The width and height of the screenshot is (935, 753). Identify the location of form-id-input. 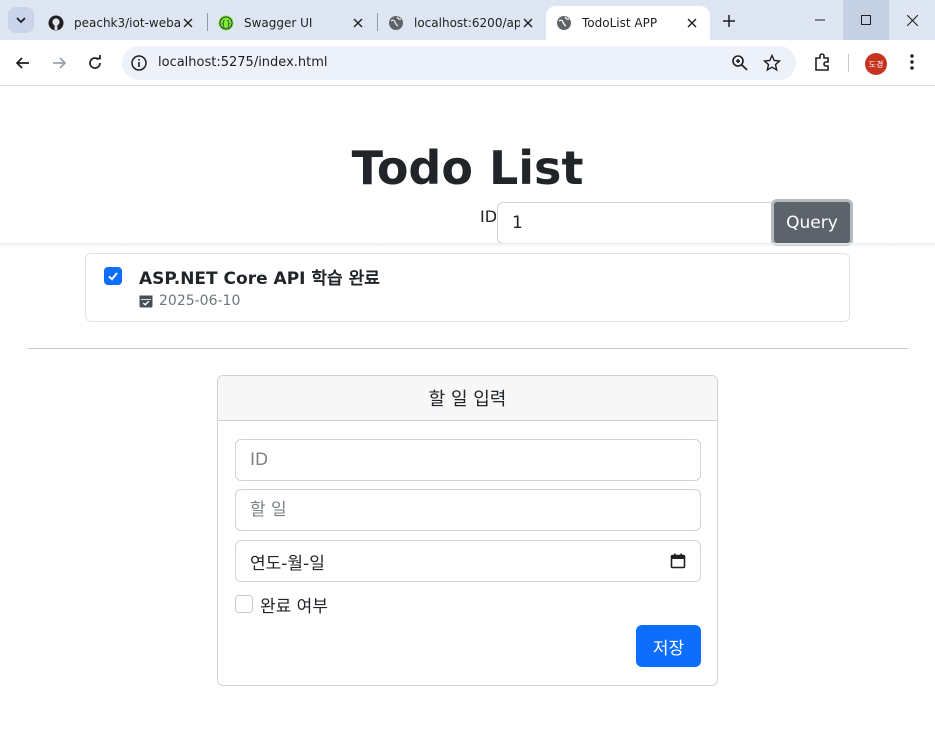
(468, 460).